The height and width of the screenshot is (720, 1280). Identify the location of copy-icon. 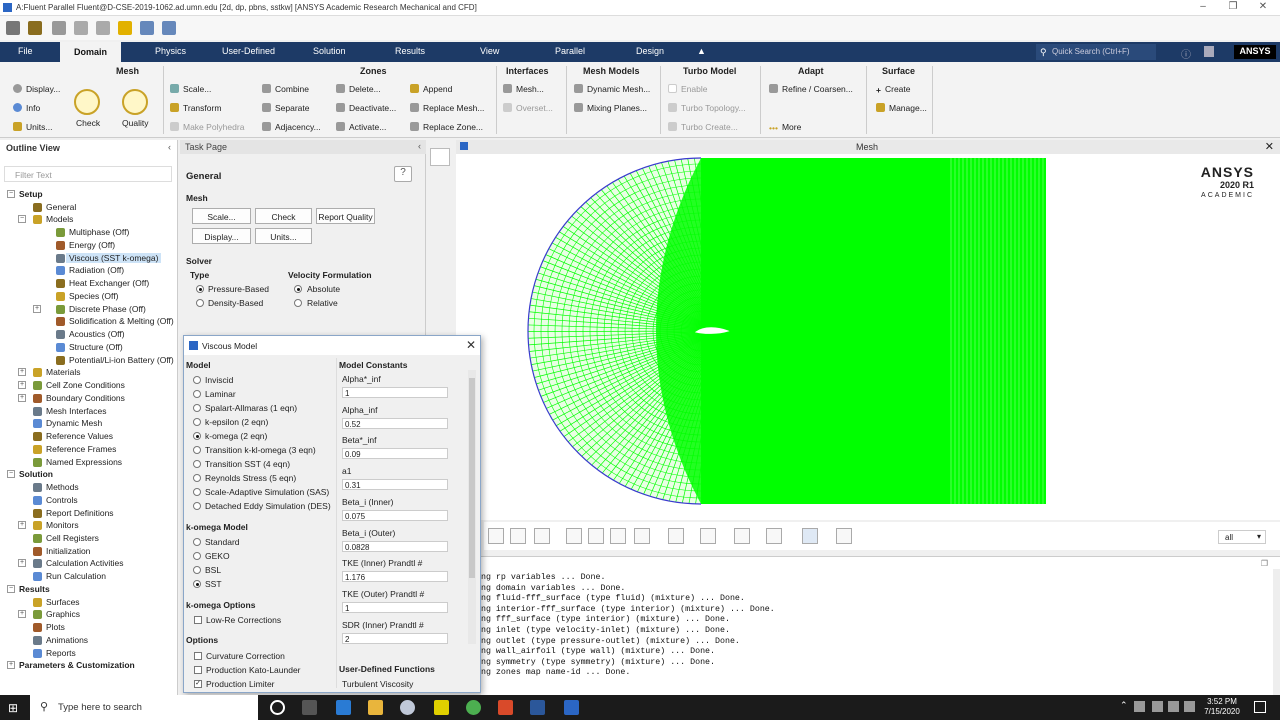
(440, 157).